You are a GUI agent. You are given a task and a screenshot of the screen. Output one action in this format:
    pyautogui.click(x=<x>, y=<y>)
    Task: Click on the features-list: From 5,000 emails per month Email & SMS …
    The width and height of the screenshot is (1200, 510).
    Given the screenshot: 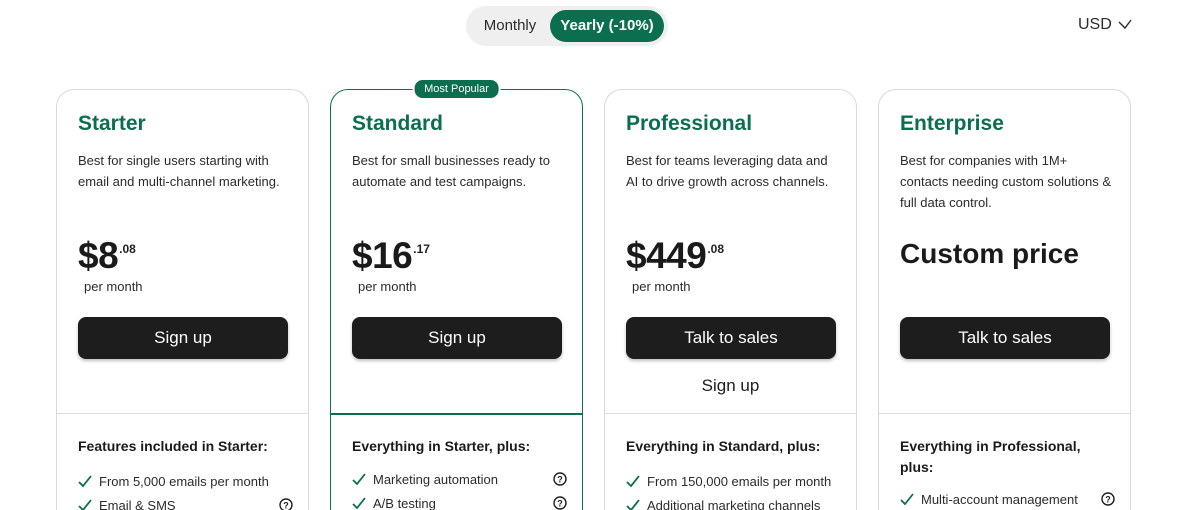 What is the action you would take?
    pyautogui.click(x=185, y=489)
    